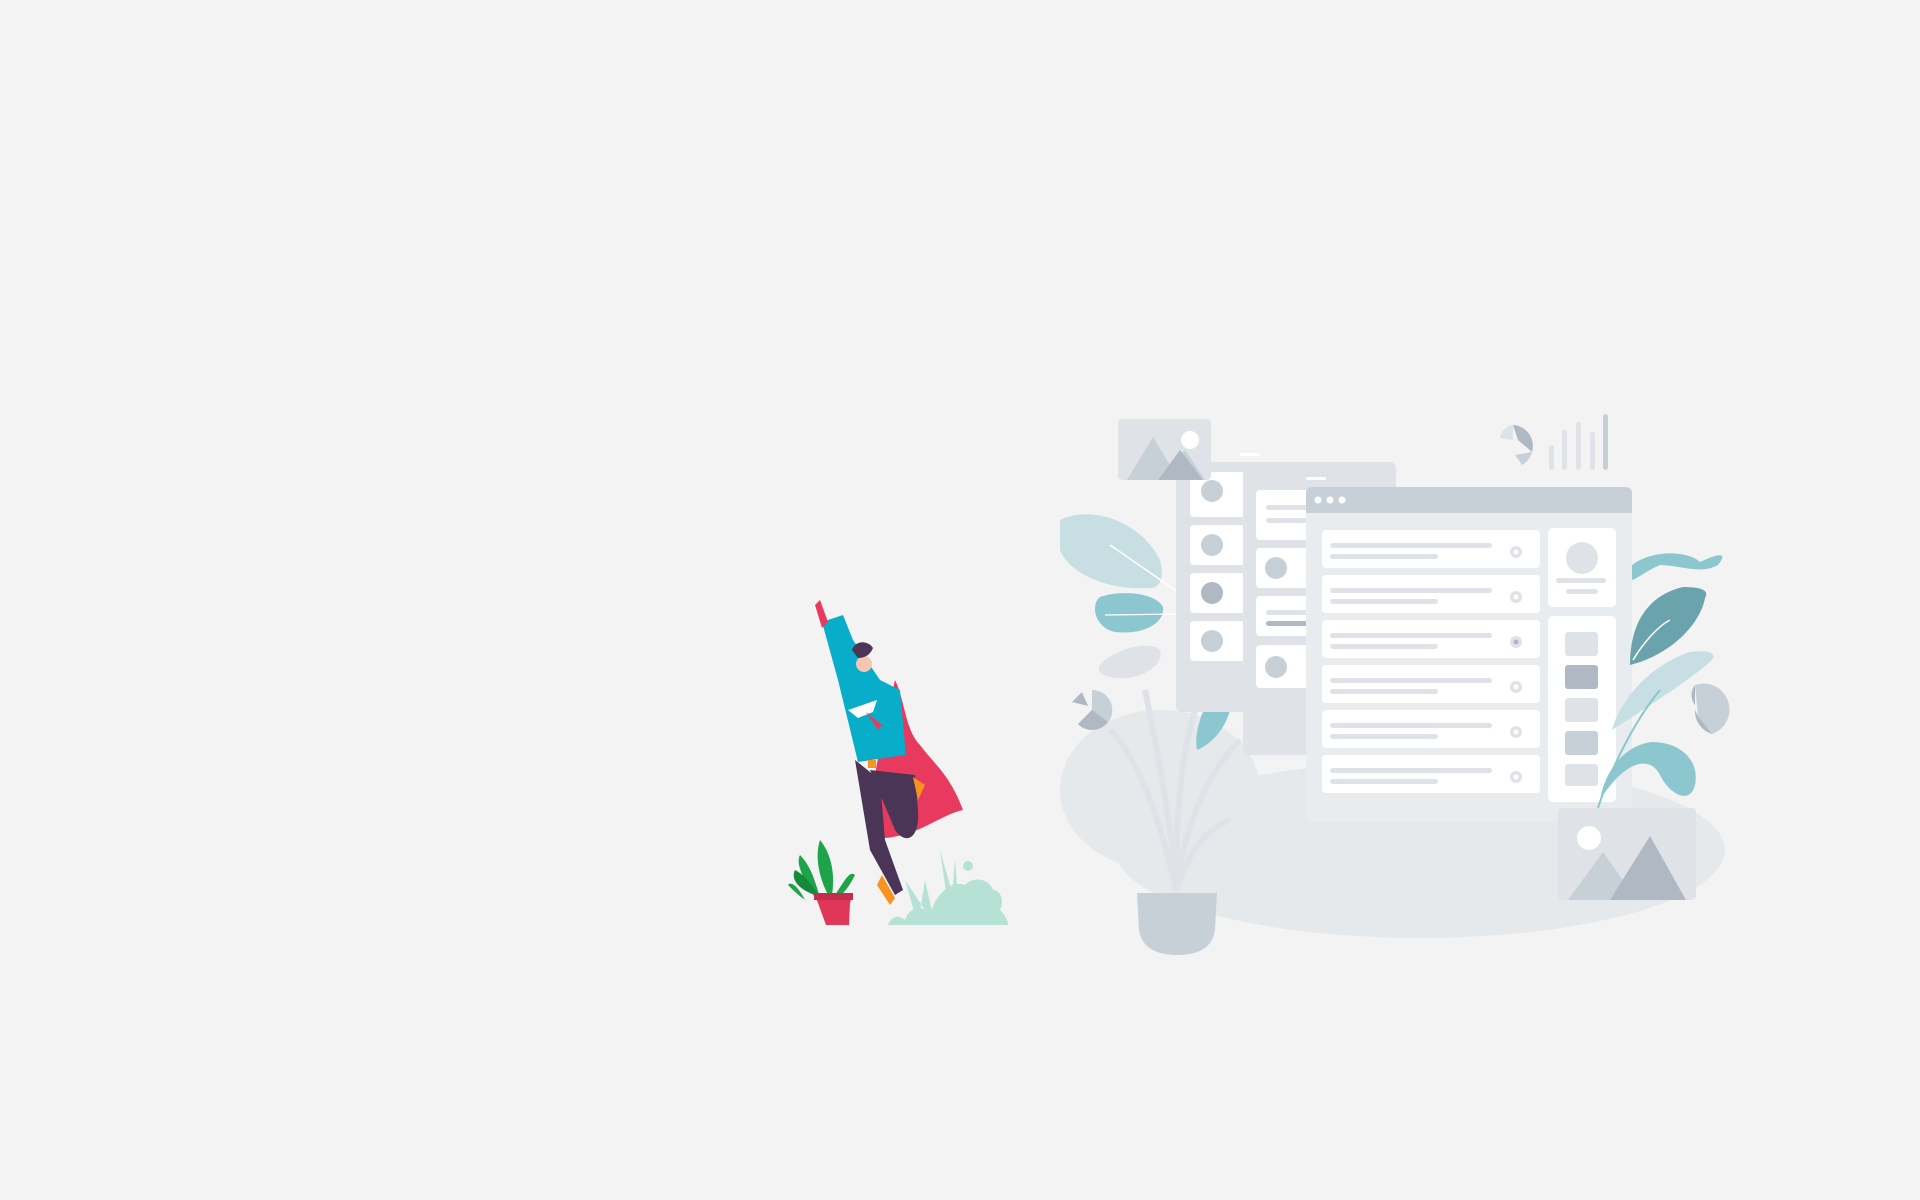 This screenshot has height=1200, width=1920. What do you see at coordinates (1554, 442) in the screenshot?
I see `bar-chart-icon` at bounding box center [1554, 442].